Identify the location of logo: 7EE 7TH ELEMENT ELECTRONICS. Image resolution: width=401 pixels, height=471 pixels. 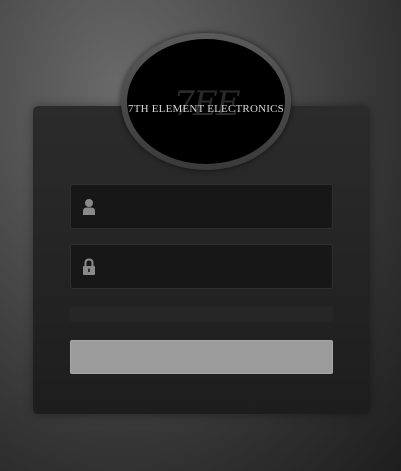
(206, 101).